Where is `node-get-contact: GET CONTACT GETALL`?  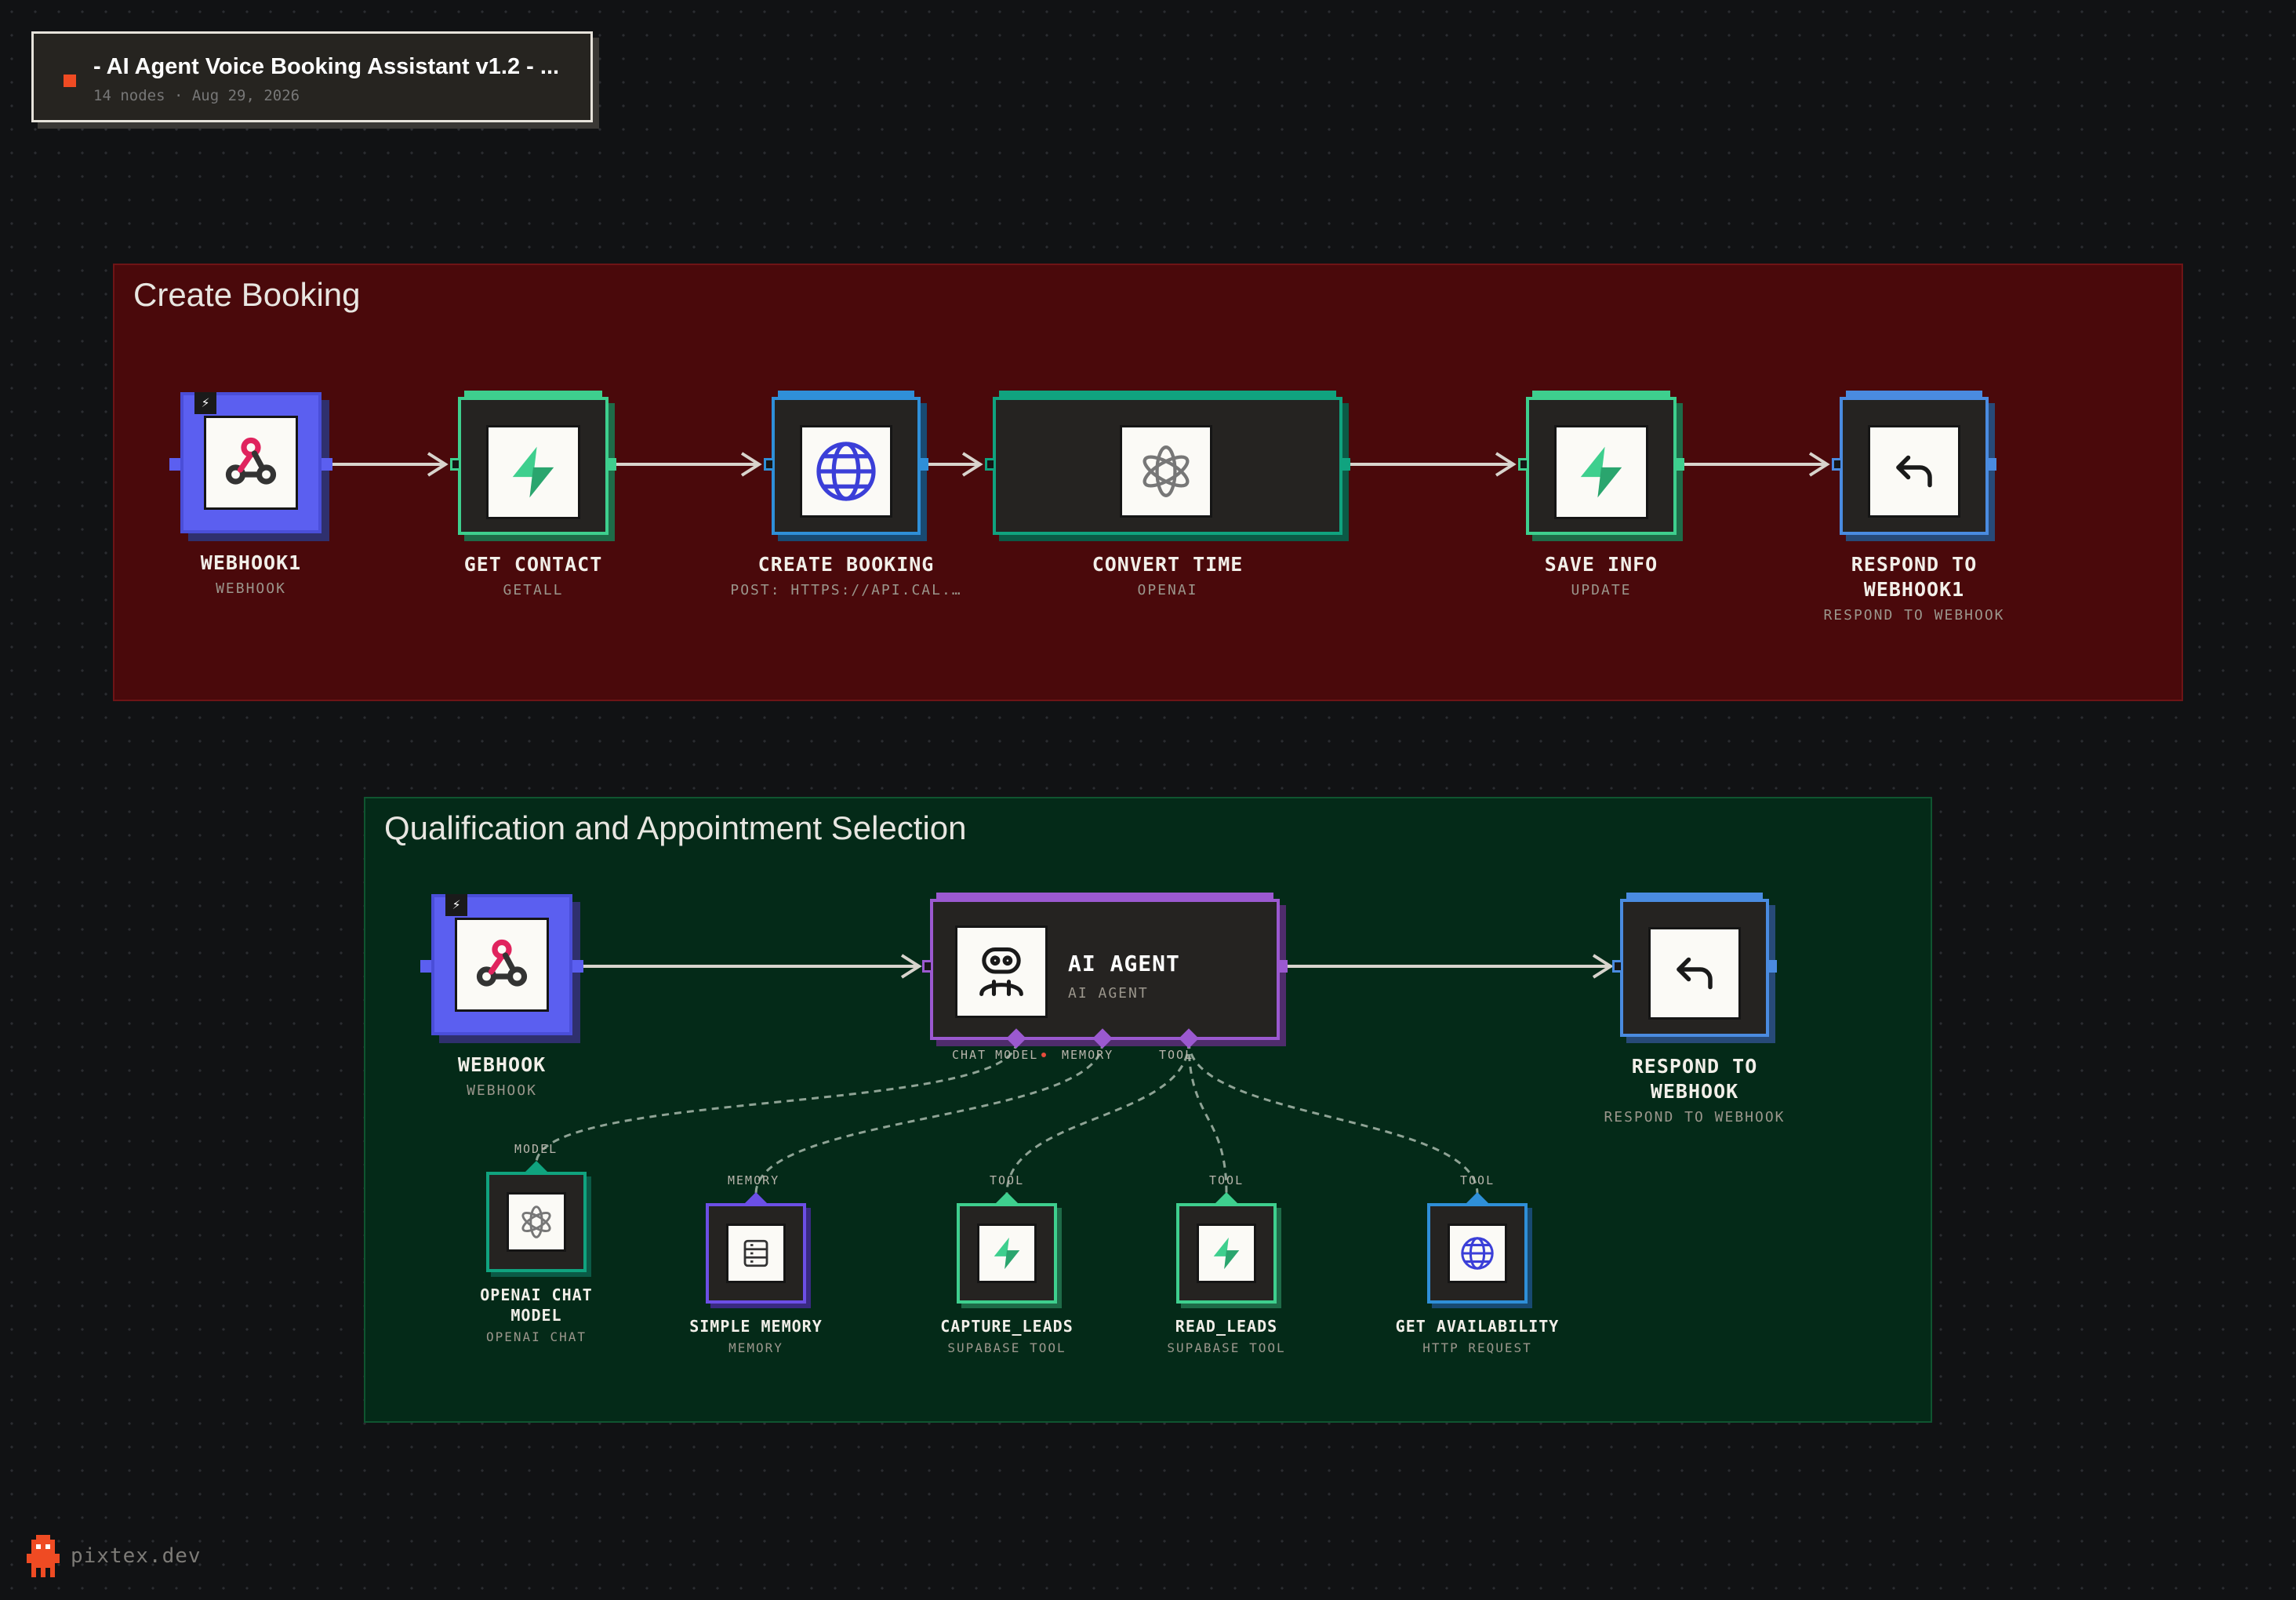
node-get-contact: GET CONTACT GETALL is located at coordinates (533, 494).